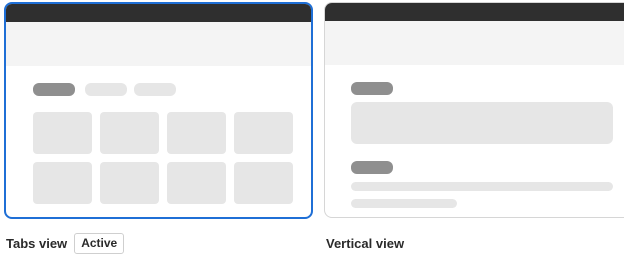 The height and width of the screenshot is (255, 624). I want to click on preview-active-tab, so click(54, 89).